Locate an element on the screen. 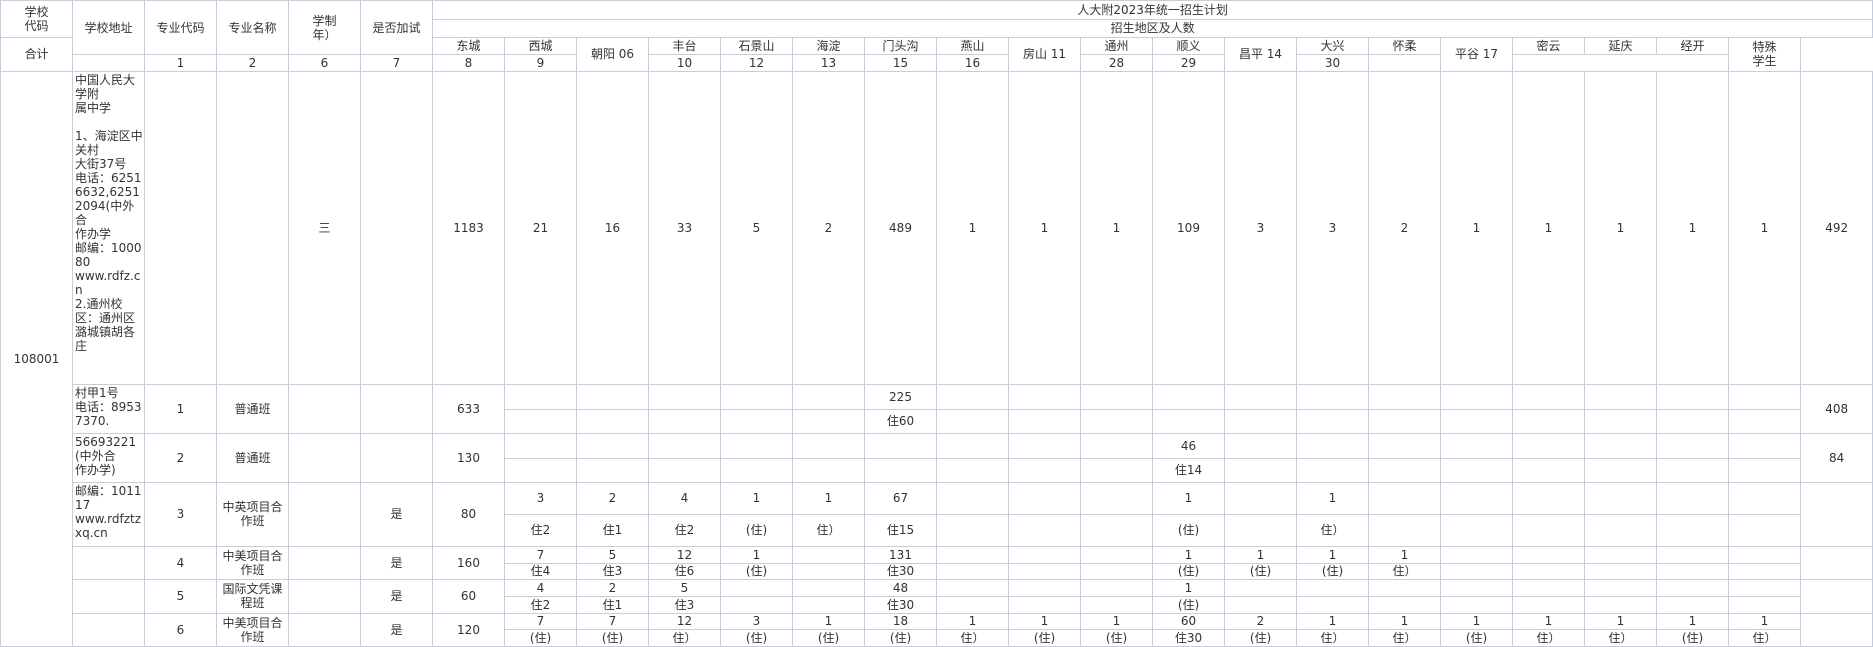  region-name: 平谷 17 is located at coordinates (1476, 54).